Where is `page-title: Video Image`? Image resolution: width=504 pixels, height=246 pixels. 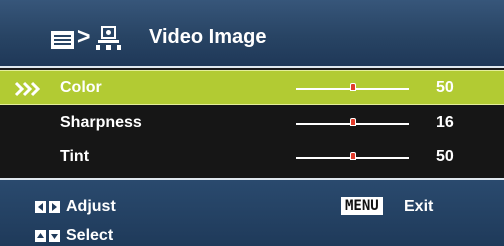 page-title: Video Image is located at coordinates (208, 37).